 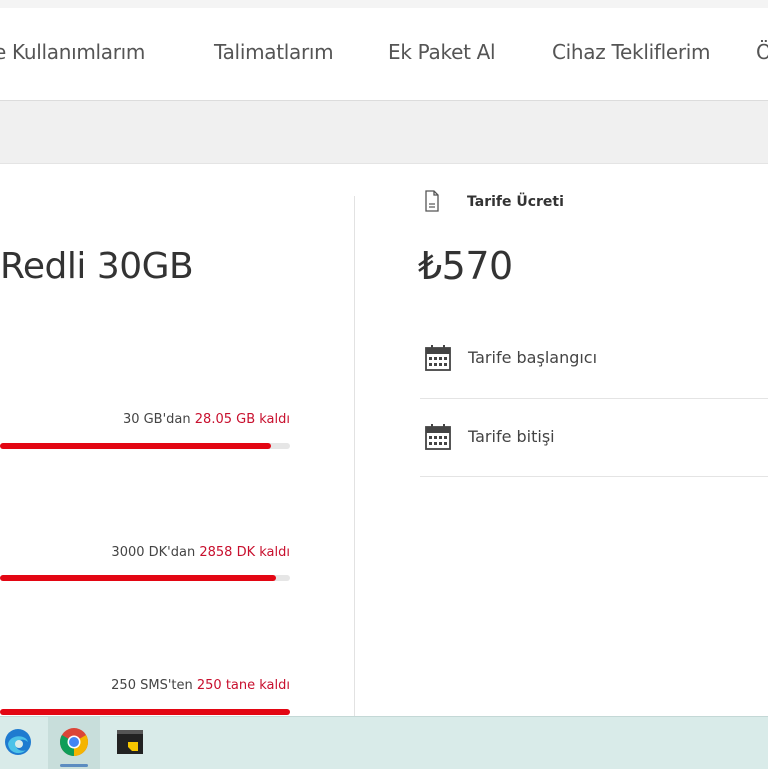 What do you see at coordinates (136, 446) in the screenshot?
I see `usage-data-fill` at bounding box center [136, 446].